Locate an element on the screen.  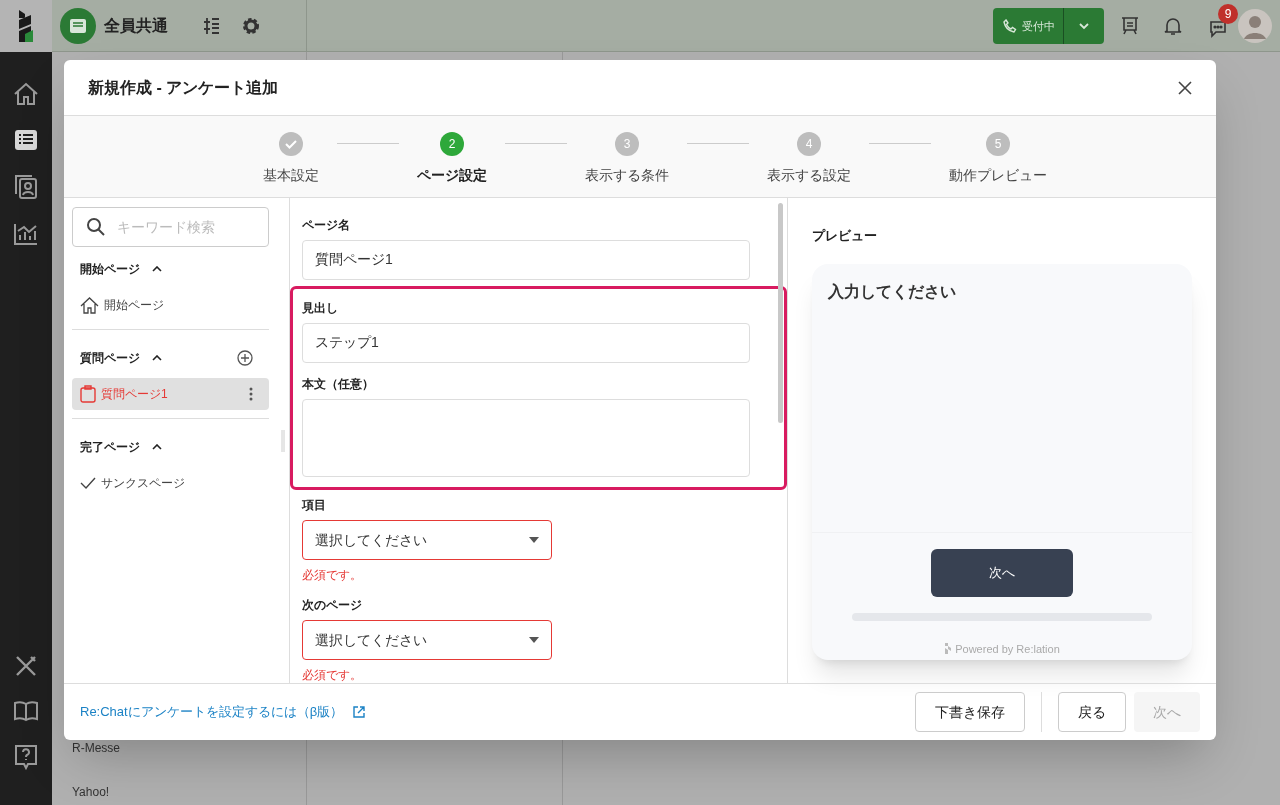
field-label: 本文（任意） is located at coordinates (338, 384).